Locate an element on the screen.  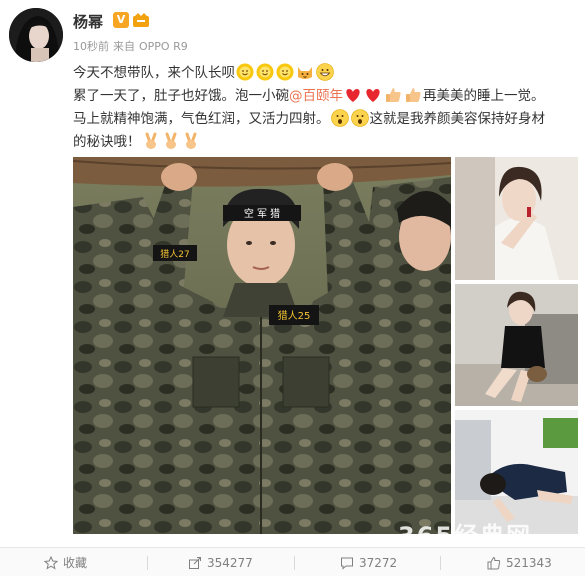
favorite-button: 收藏 is located at coordinates (65, 562).